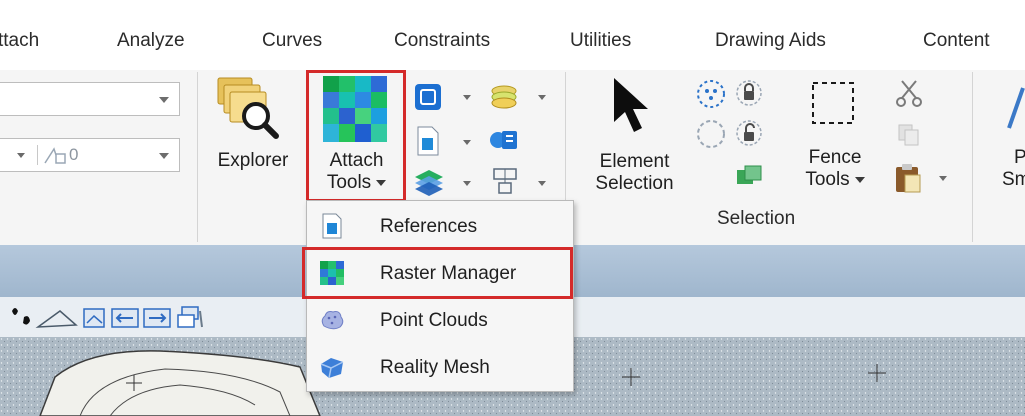  Describe the element at coordinates (332, 368) in the screenshot. I see `reality-mesh-icon` at that location.